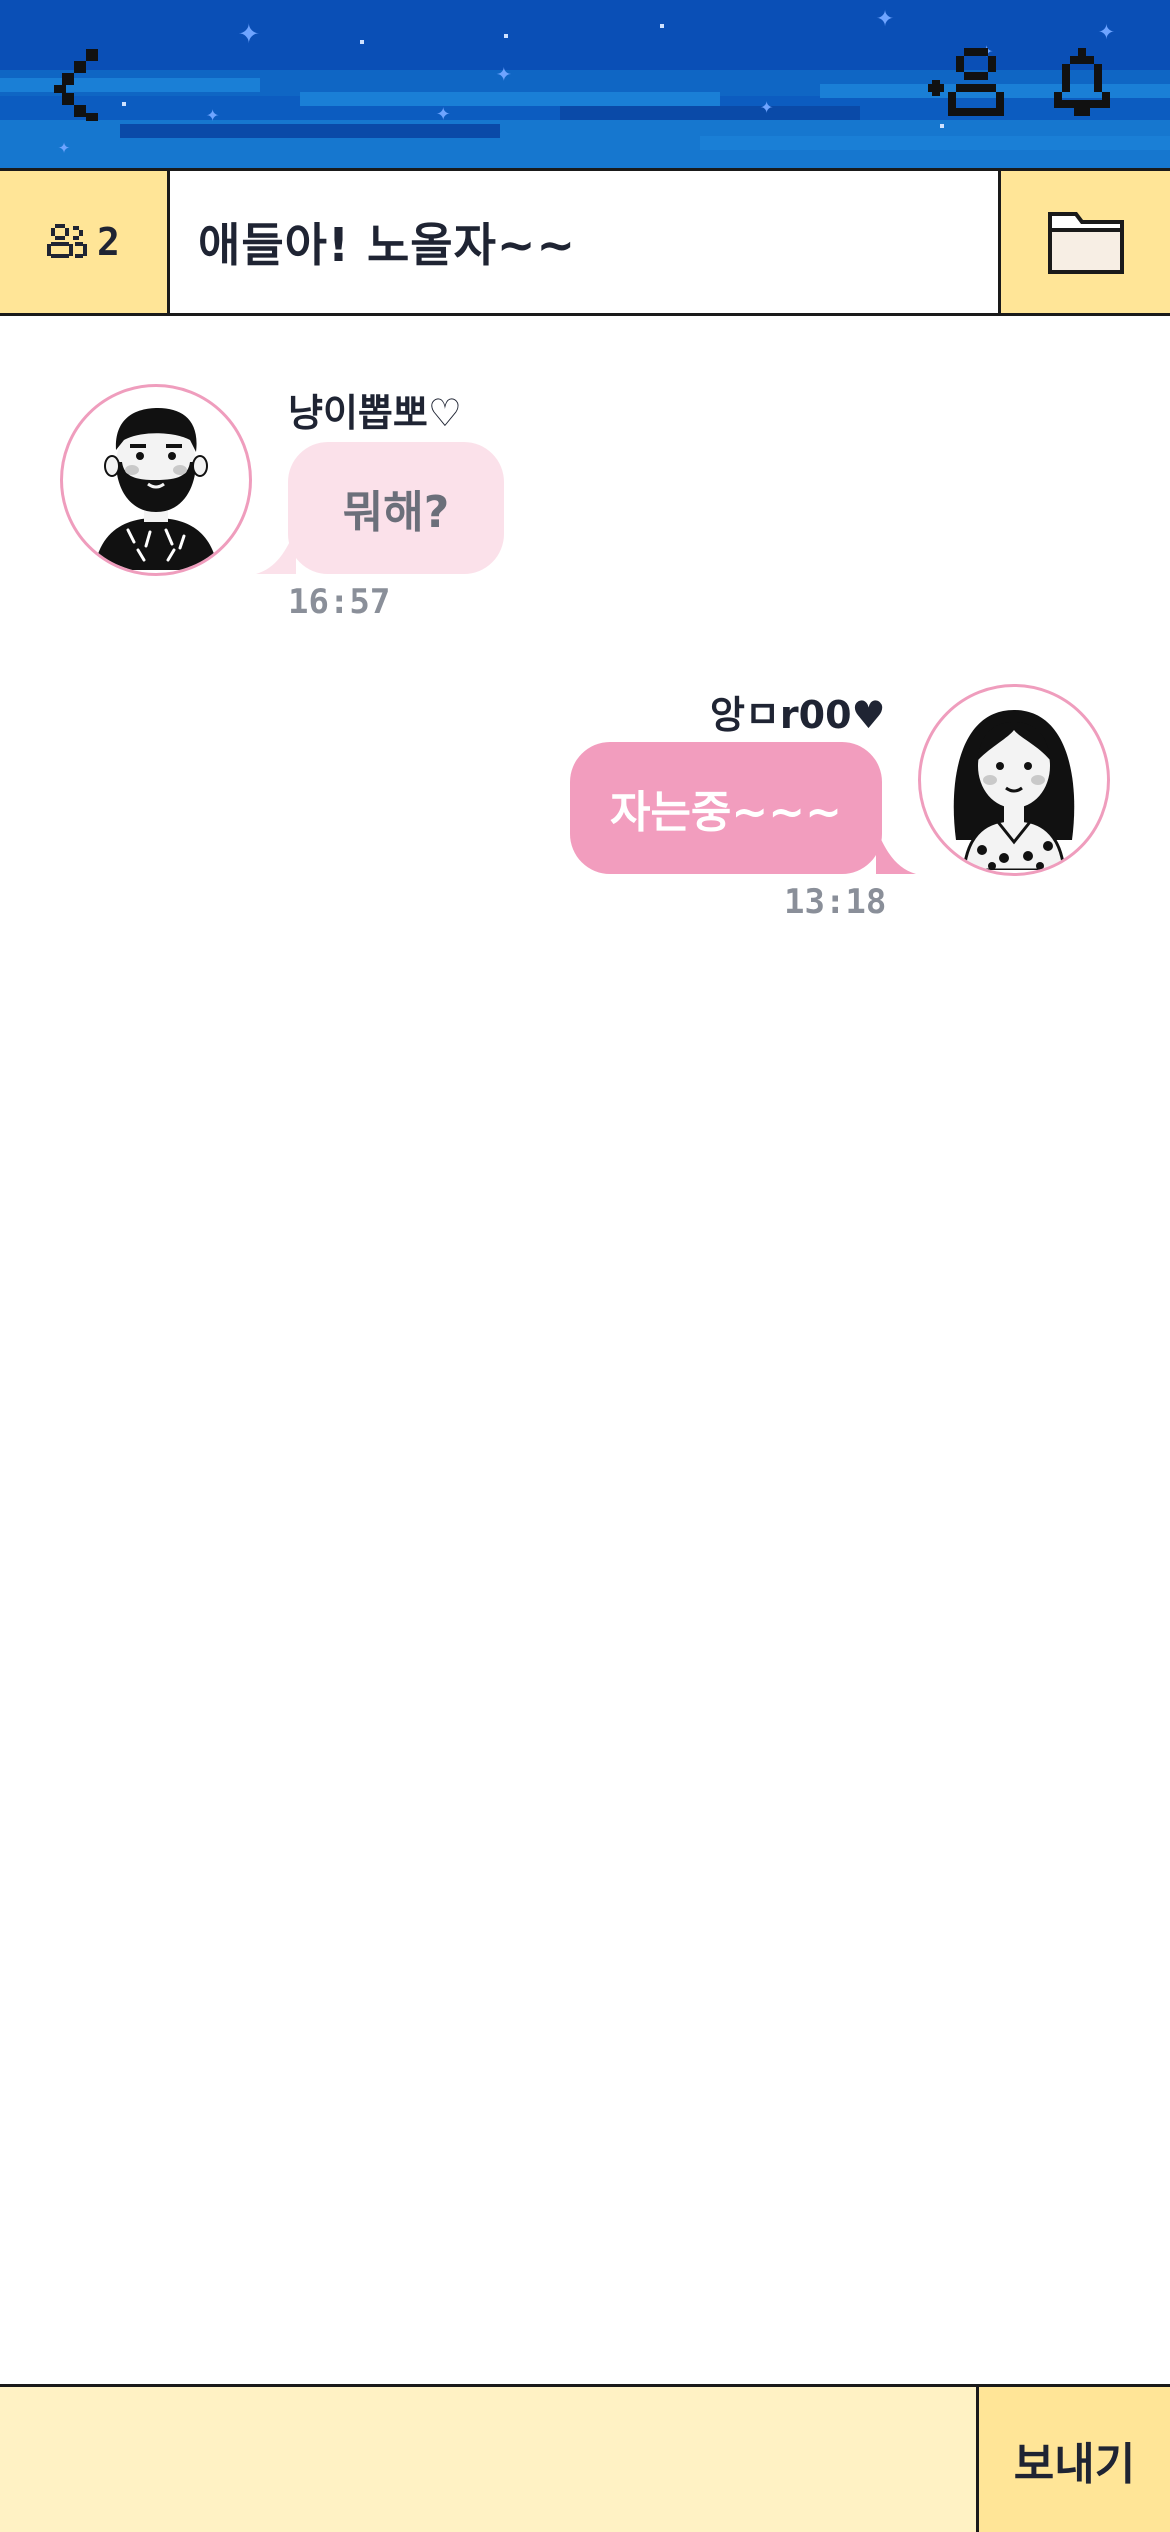 The width and height of the screenshot is (1170, 2532). I want to click on message-time: 13:18, so click(835, 902).